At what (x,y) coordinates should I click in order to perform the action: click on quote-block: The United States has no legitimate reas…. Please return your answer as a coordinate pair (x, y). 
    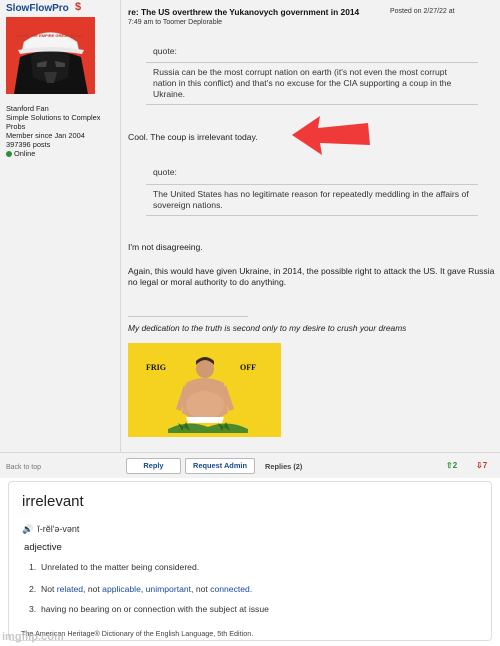
    Looking at the image, I should click on (312, 200).